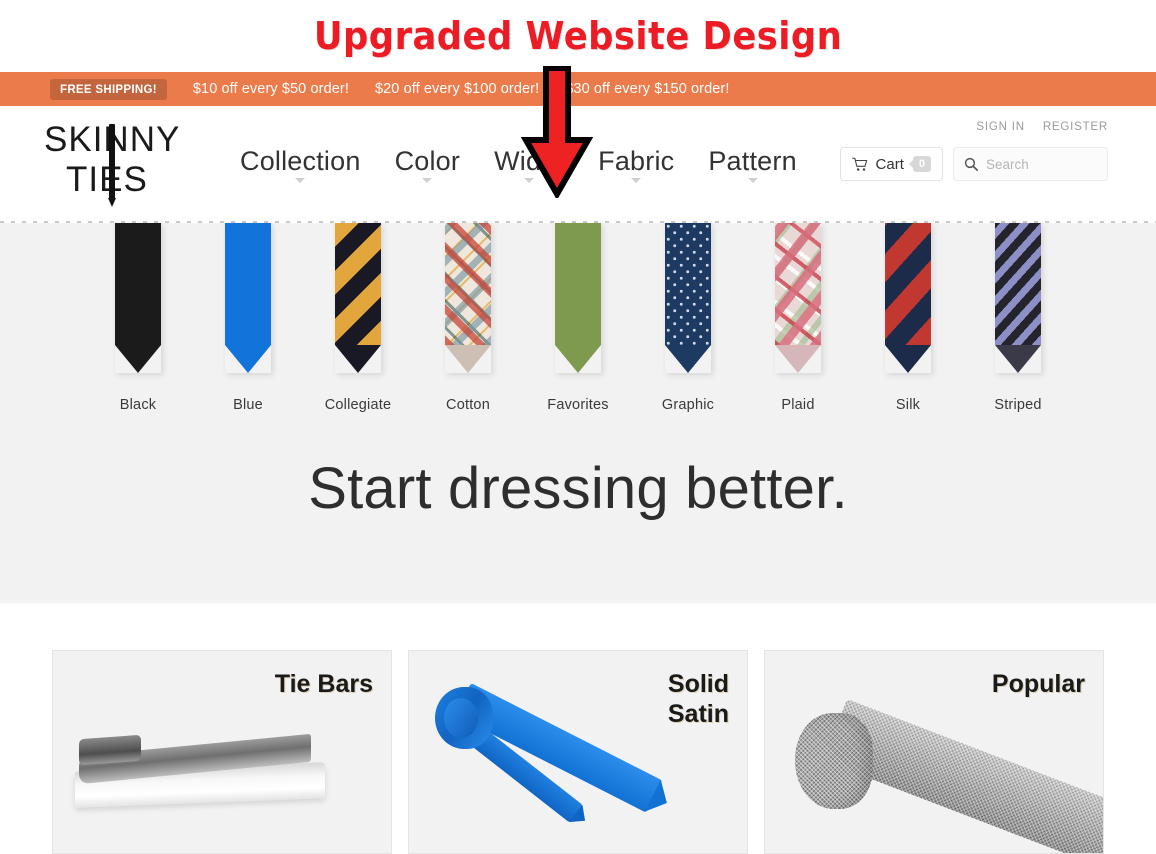 This screenshot has height=854, width=1156. Describe the element at coordinates (921, 164) in the screenshot. I see `cart-count-badge: 0` at that location.